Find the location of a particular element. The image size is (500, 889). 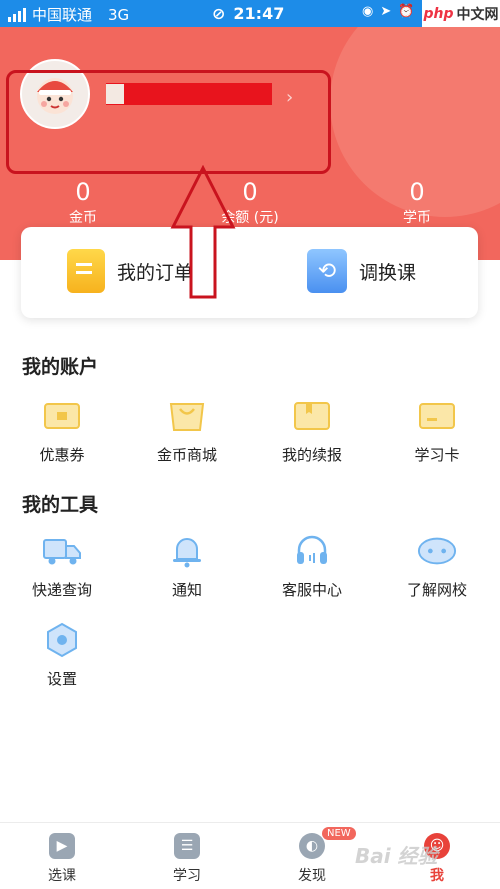

site-logo: php 中文网 is located at coordinates (461, 13).